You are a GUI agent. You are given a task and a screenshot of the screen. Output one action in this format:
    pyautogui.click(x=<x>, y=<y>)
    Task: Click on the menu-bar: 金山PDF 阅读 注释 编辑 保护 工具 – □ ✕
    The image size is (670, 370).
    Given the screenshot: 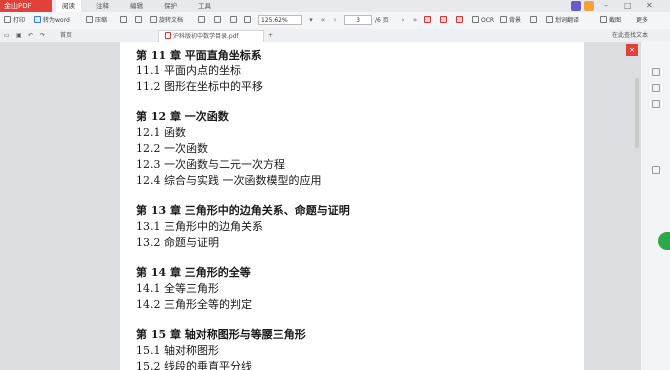 What is the action you would take?
    pyautogui.click(x=335, y=6)
    